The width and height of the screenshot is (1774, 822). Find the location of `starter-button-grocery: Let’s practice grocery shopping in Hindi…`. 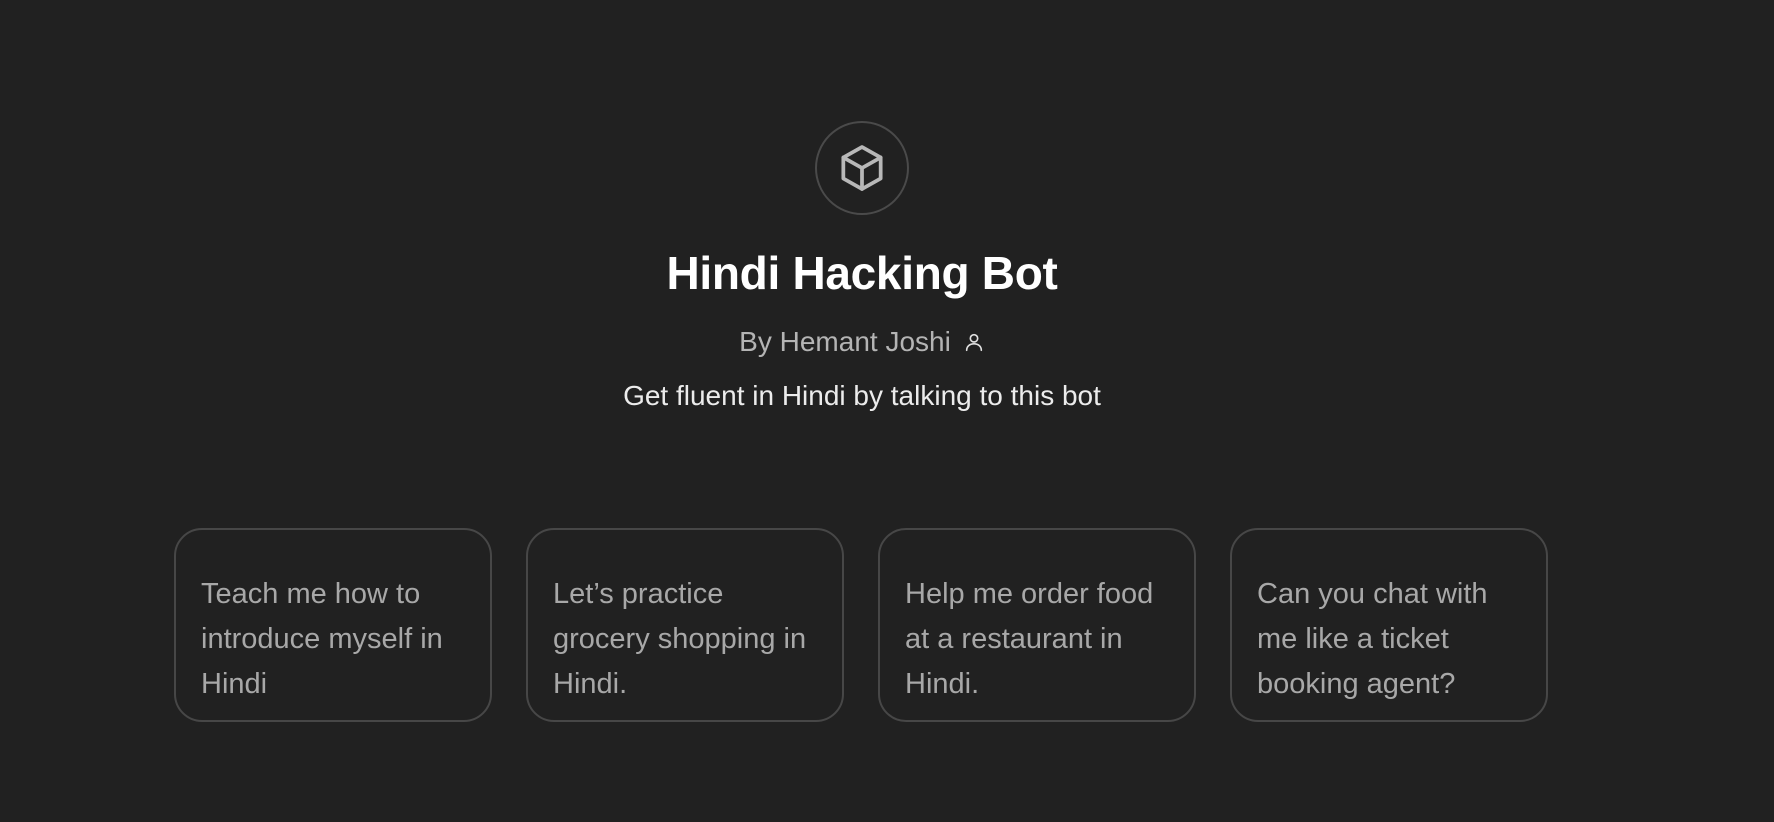

starter-button-grocery: Let’s practice grocery shopping in Hindi… is located at coordinates (685, 625).